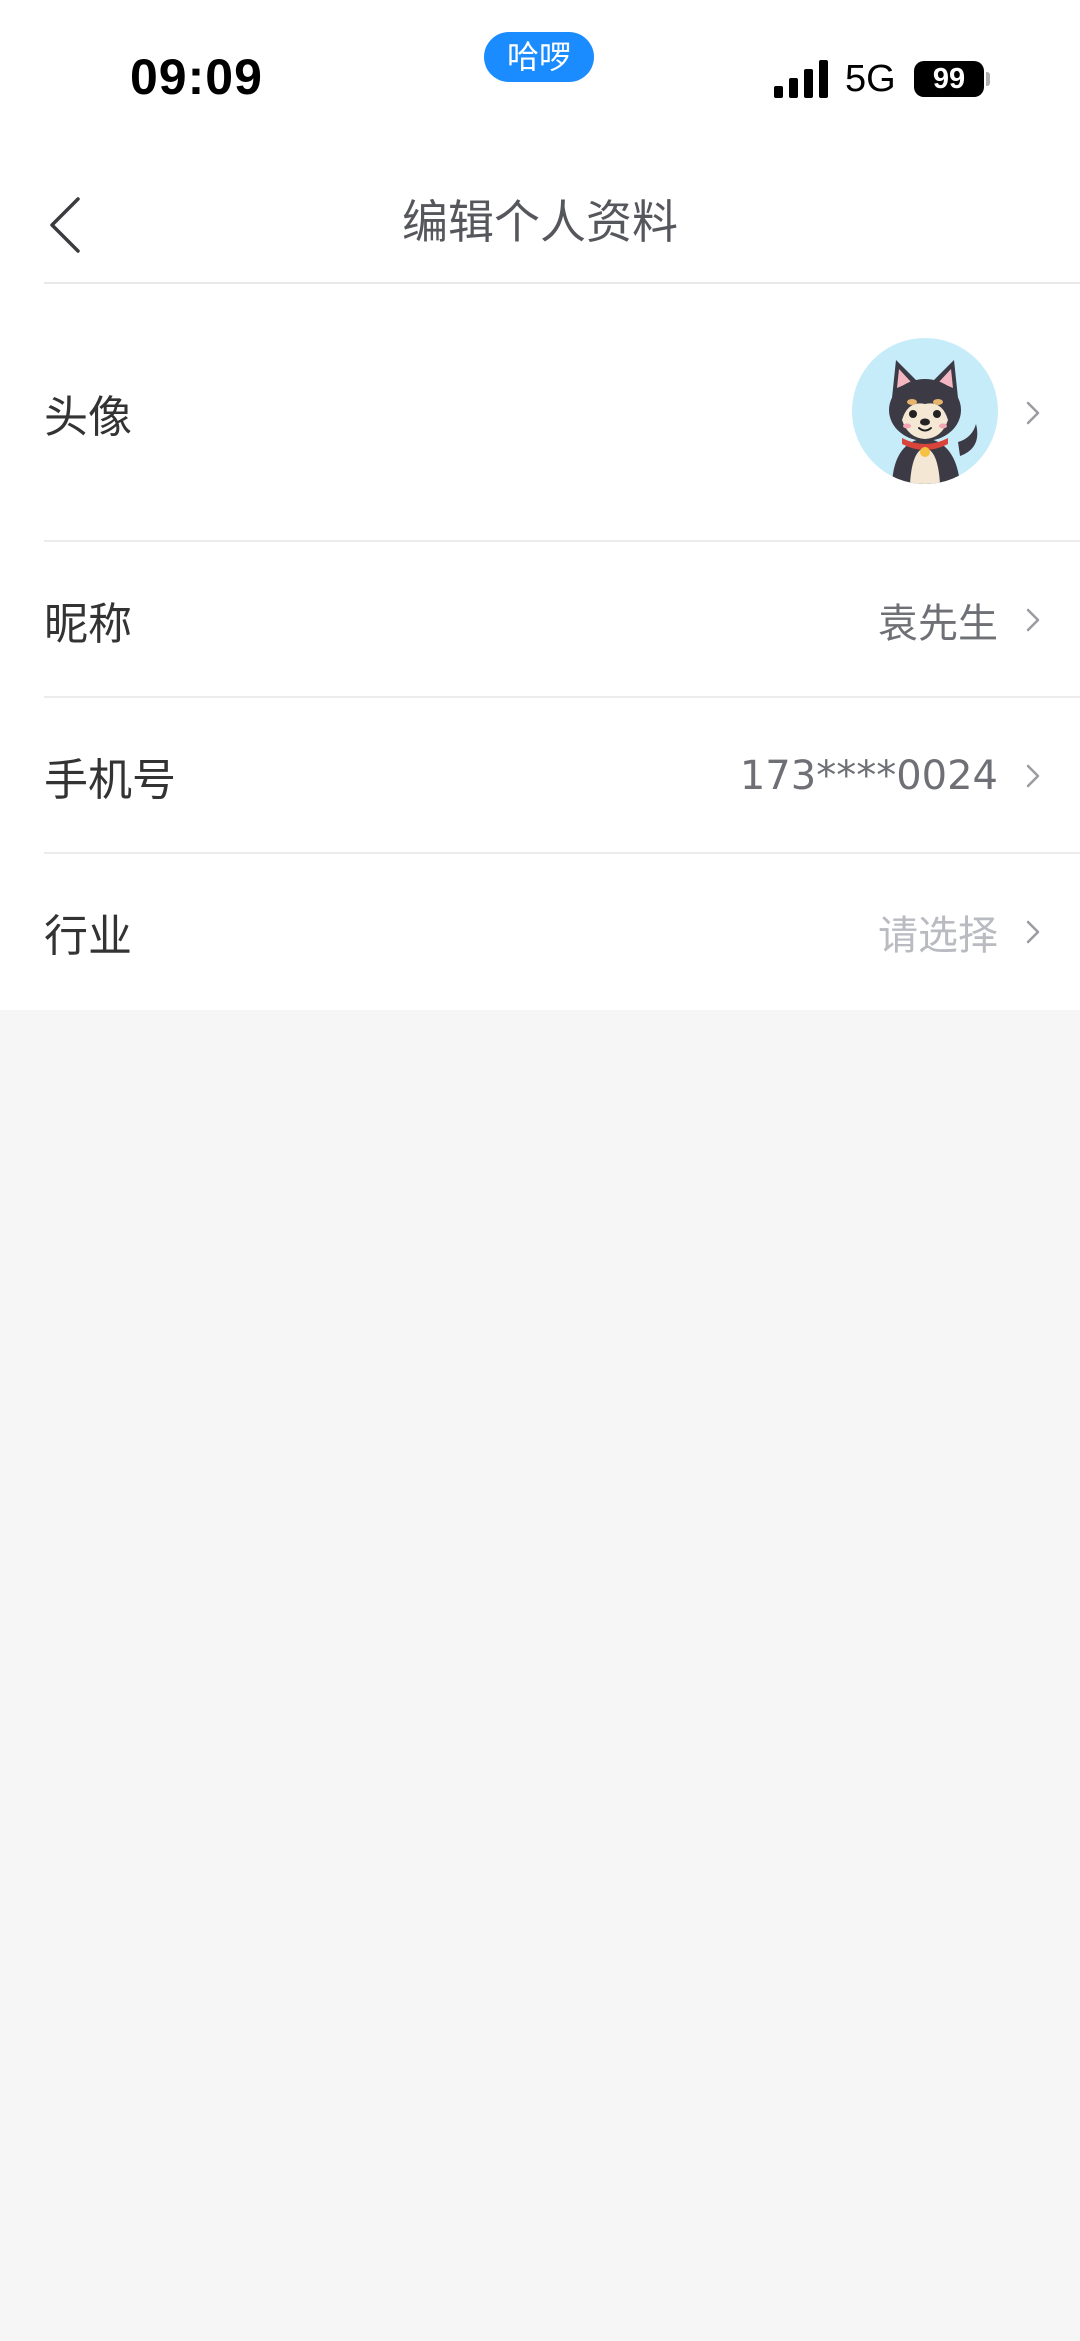  What do you see at coordinates (938, 624) in the screenshot?
I see `nickname-value: 袁先生` at bounding box center [938, 624].